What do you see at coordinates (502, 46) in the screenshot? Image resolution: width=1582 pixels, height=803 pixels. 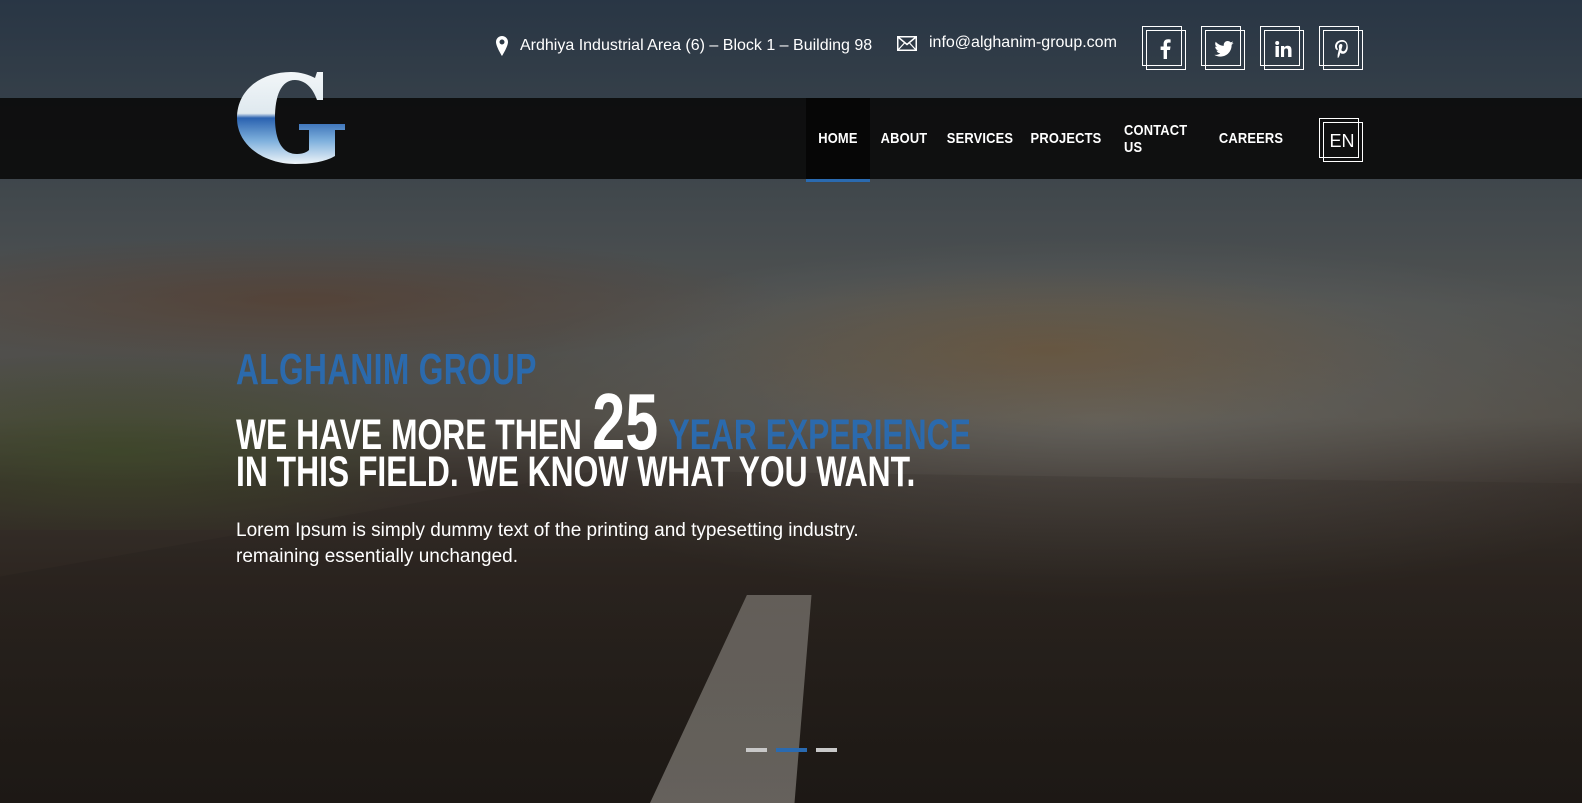 I see `location-pin-icon` at bounding box center [502, 46].